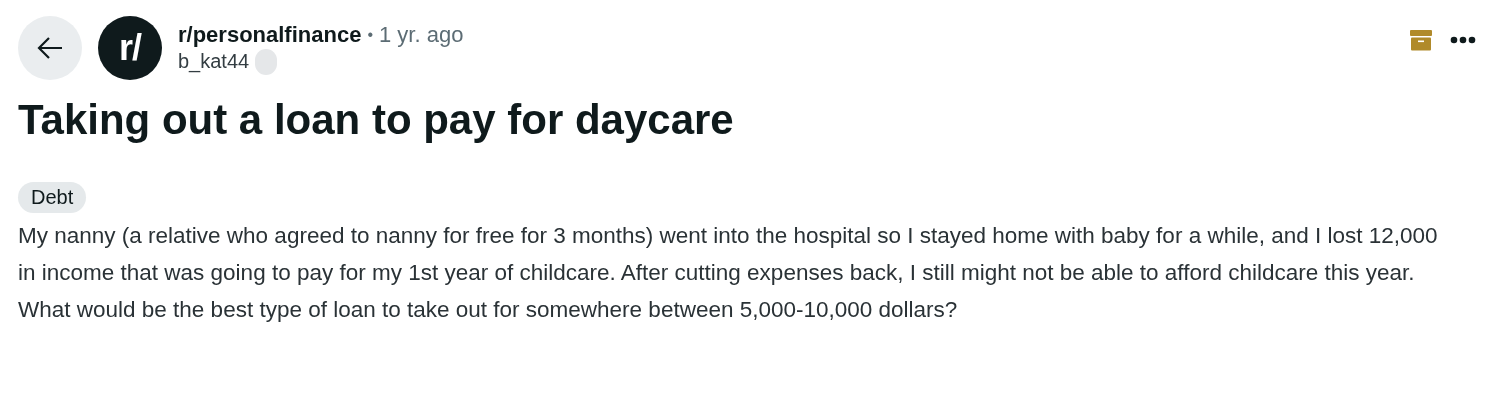  Describe the element at coordinates (266, 61) in the screenshot. I see `user-badge` at that location.